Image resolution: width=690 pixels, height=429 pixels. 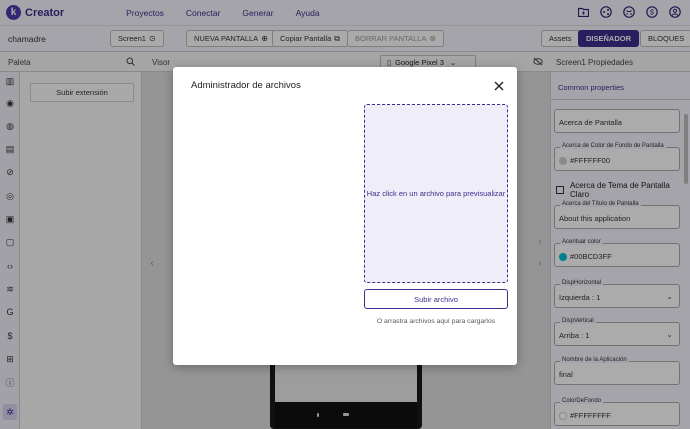 I want to click on drag-hint: O arrastra archivos aquí para cargarlos, so click(x=436, y=321).